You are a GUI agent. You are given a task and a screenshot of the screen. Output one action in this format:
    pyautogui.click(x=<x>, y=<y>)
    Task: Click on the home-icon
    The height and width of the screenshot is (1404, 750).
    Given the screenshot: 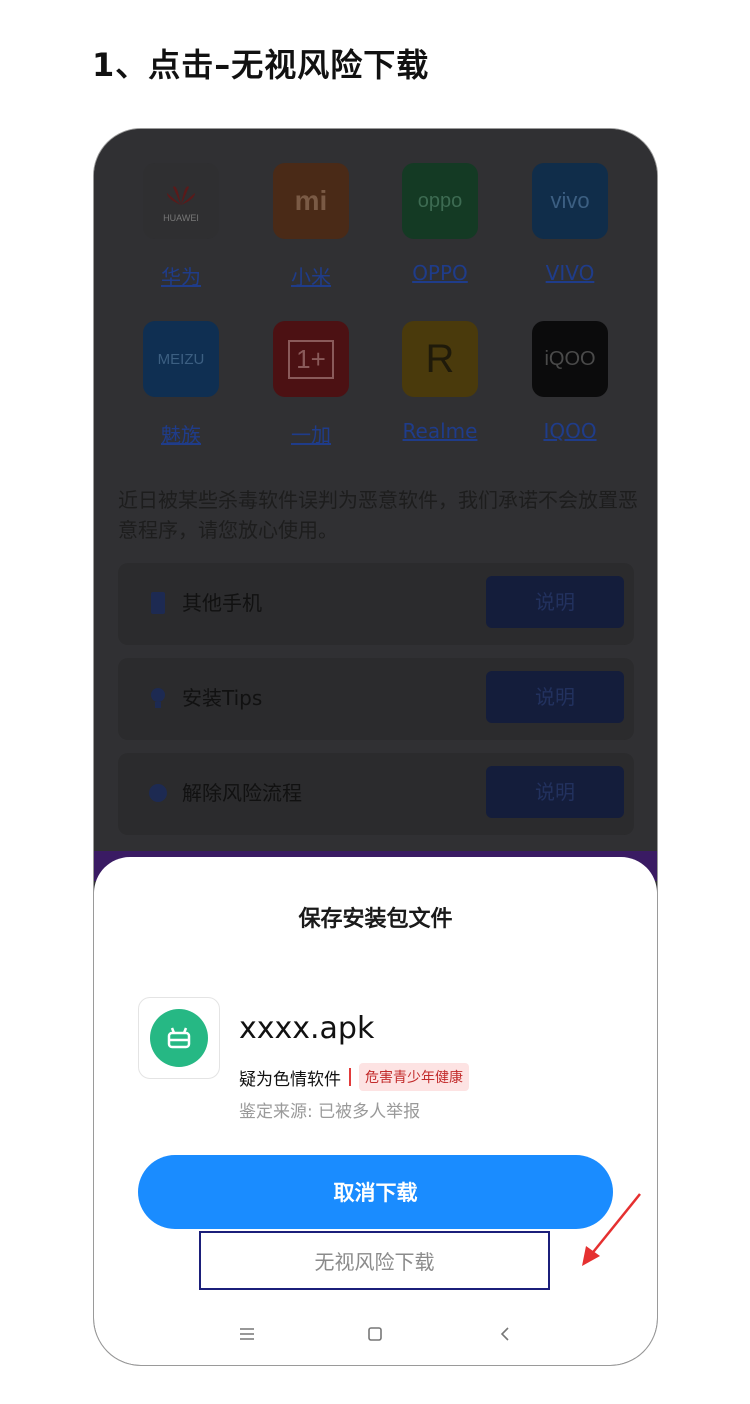 What is the action you would take?
    pyautogui.click(x=375, y=1334)
    